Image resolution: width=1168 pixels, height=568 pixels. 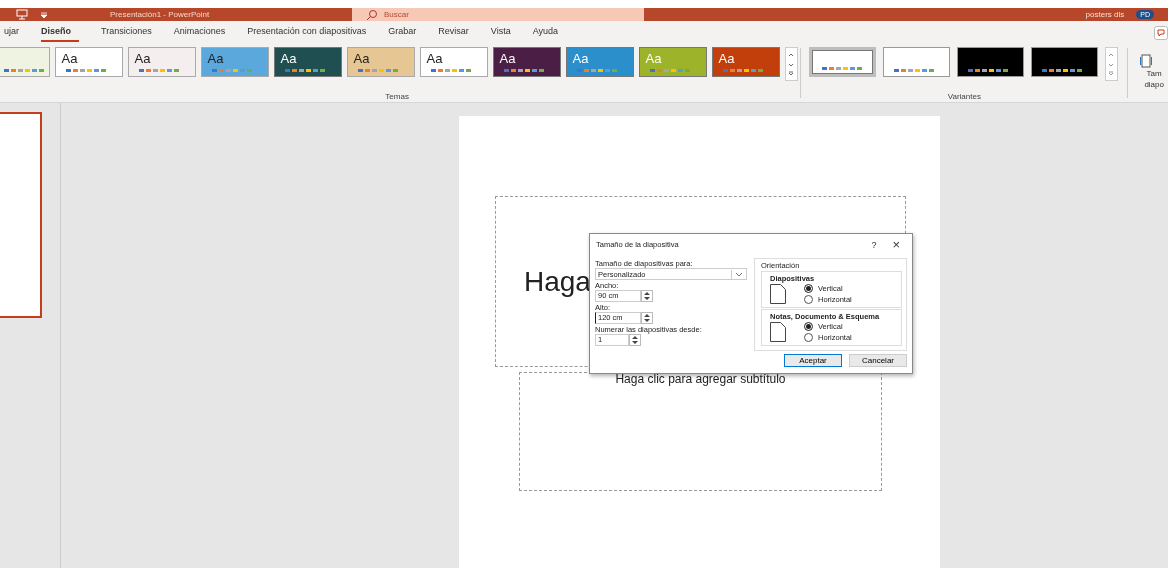 What do you see at coordinates (307, 32) in the screenshot?
I see `ribbon-tab: Presentación con diapositivas` at bounding box center [307, 32].